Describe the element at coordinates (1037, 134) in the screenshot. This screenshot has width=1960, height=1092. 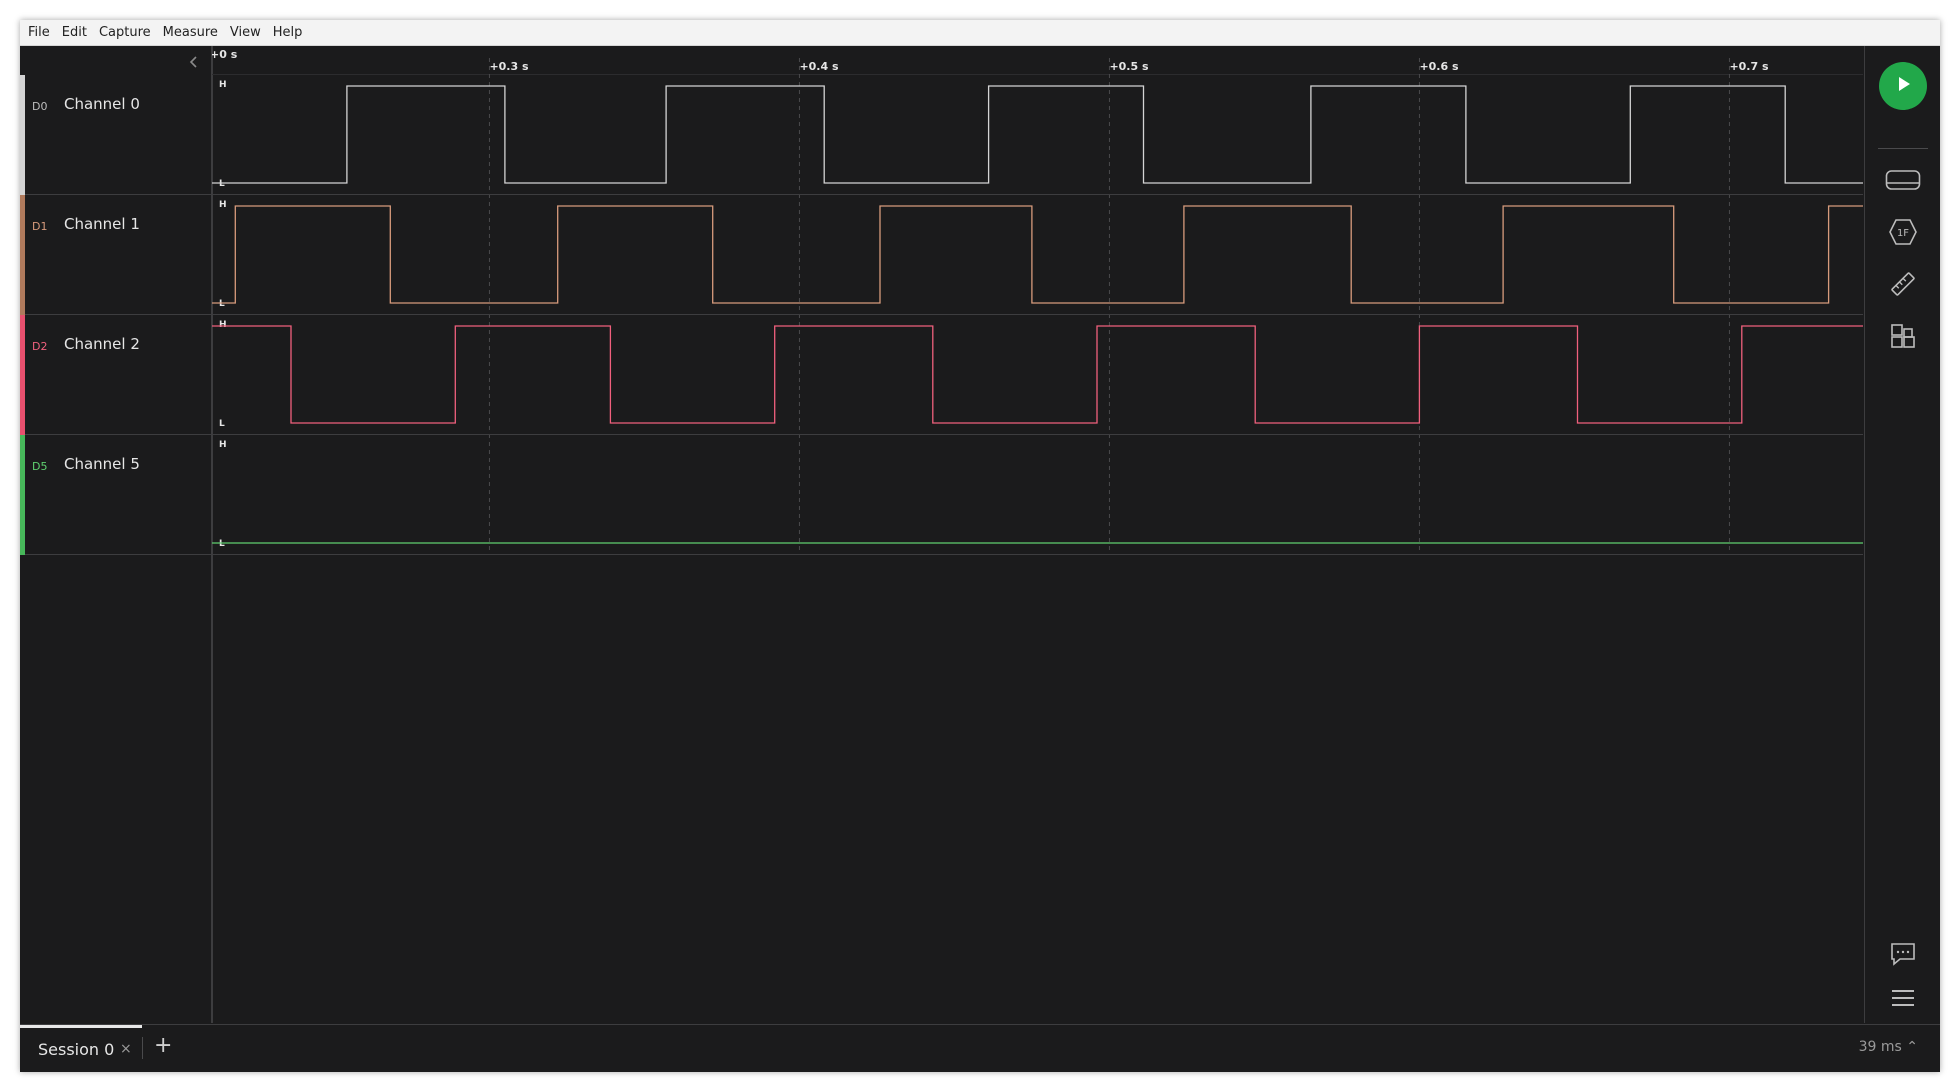
I see `waveform-d0` at that location.